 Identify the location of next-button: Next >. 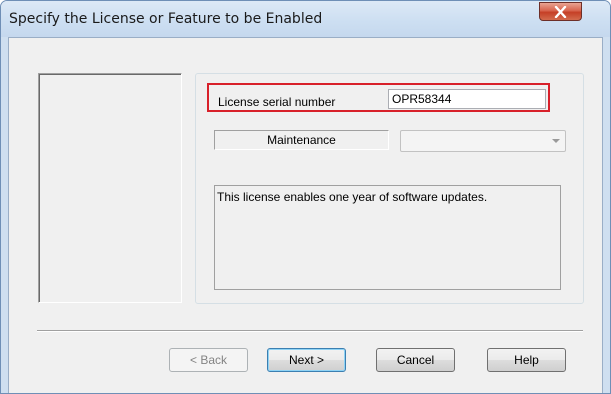
(306, 360).